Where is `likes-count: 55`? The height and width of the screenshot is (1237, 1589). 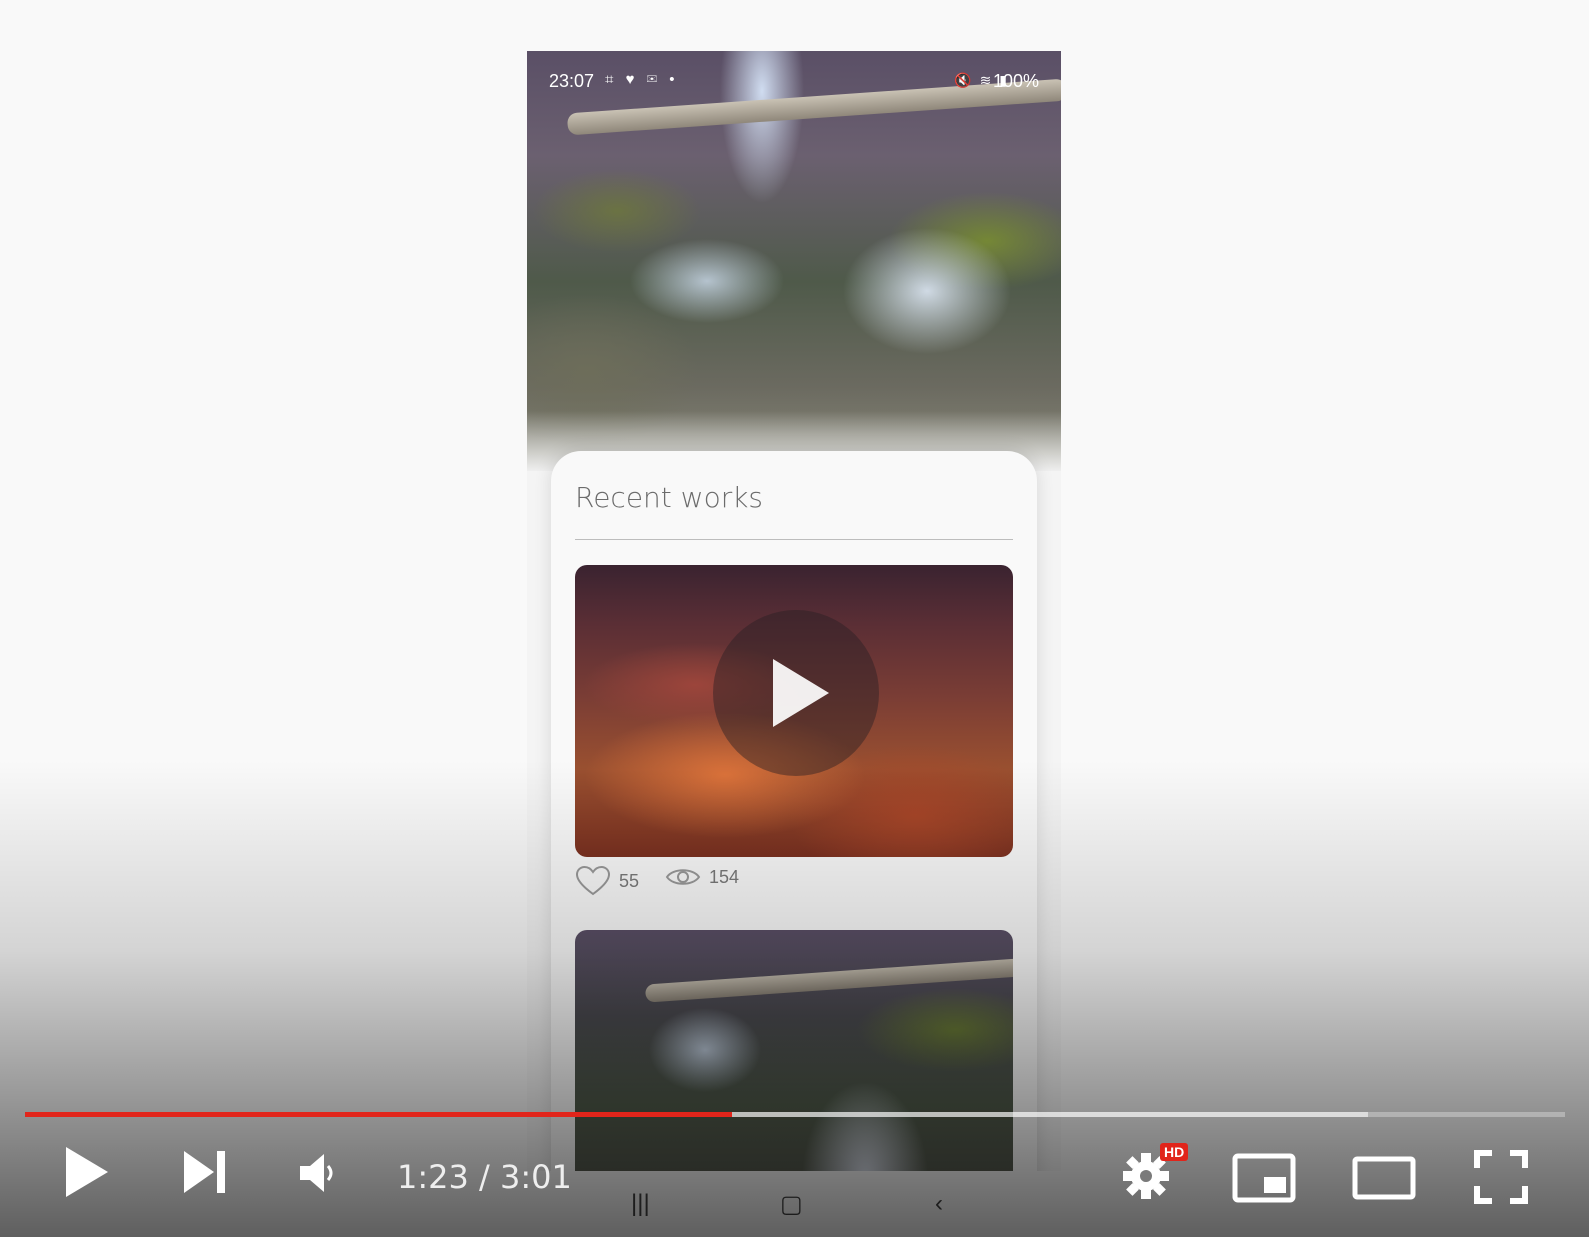 likes-count: 55 is located at coordinates (629, 880).